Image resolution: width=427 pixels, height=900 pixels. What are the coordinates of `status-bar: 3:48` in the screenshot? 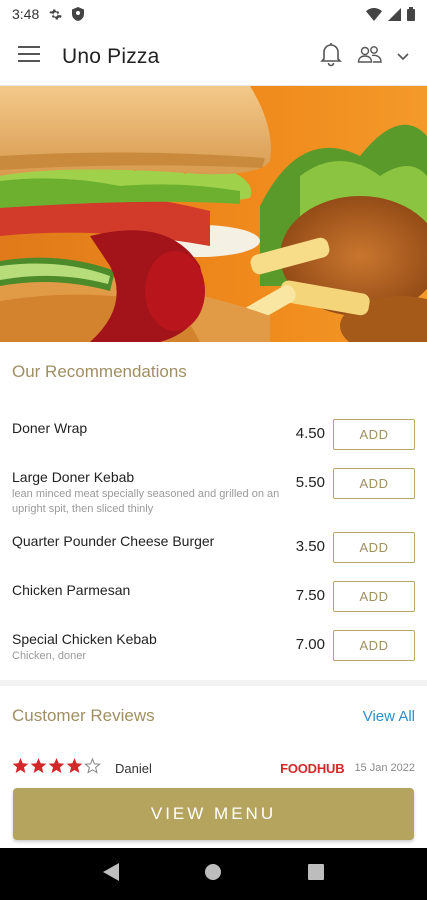 It's located at (213, 14).